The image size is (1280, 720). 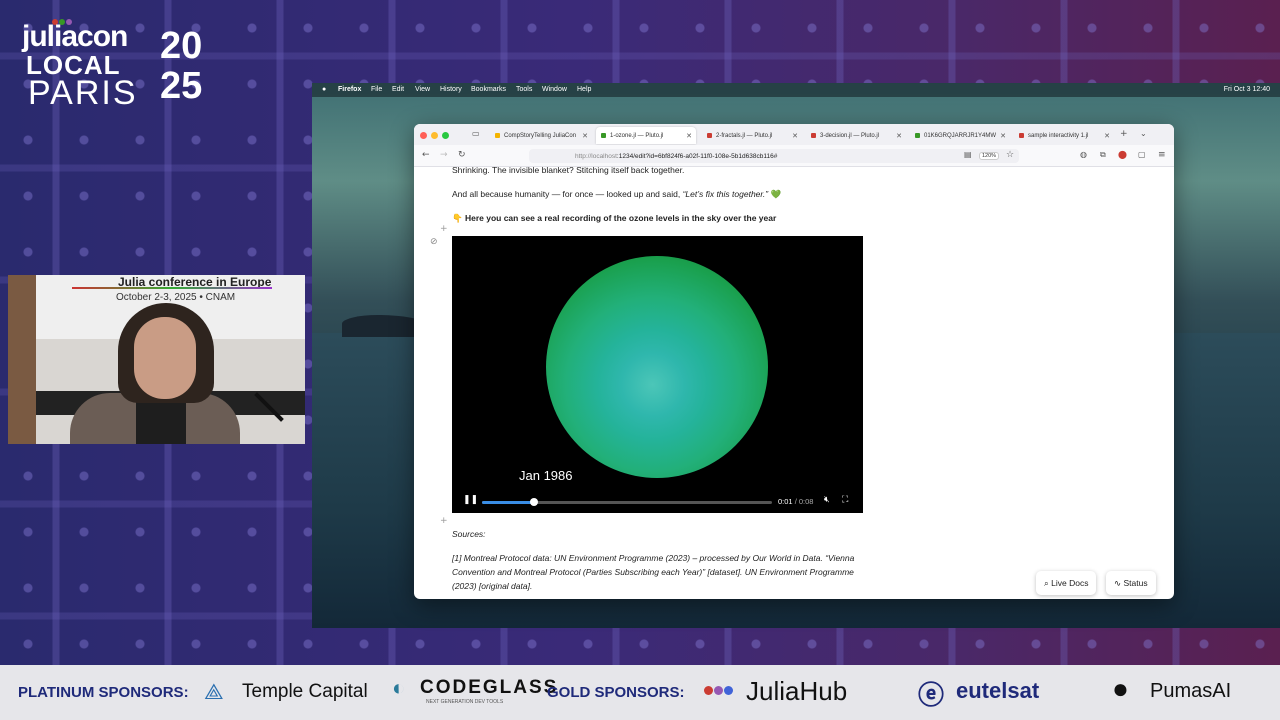 I want to click on sources-label: Sources:, so click(x=469, y=534).